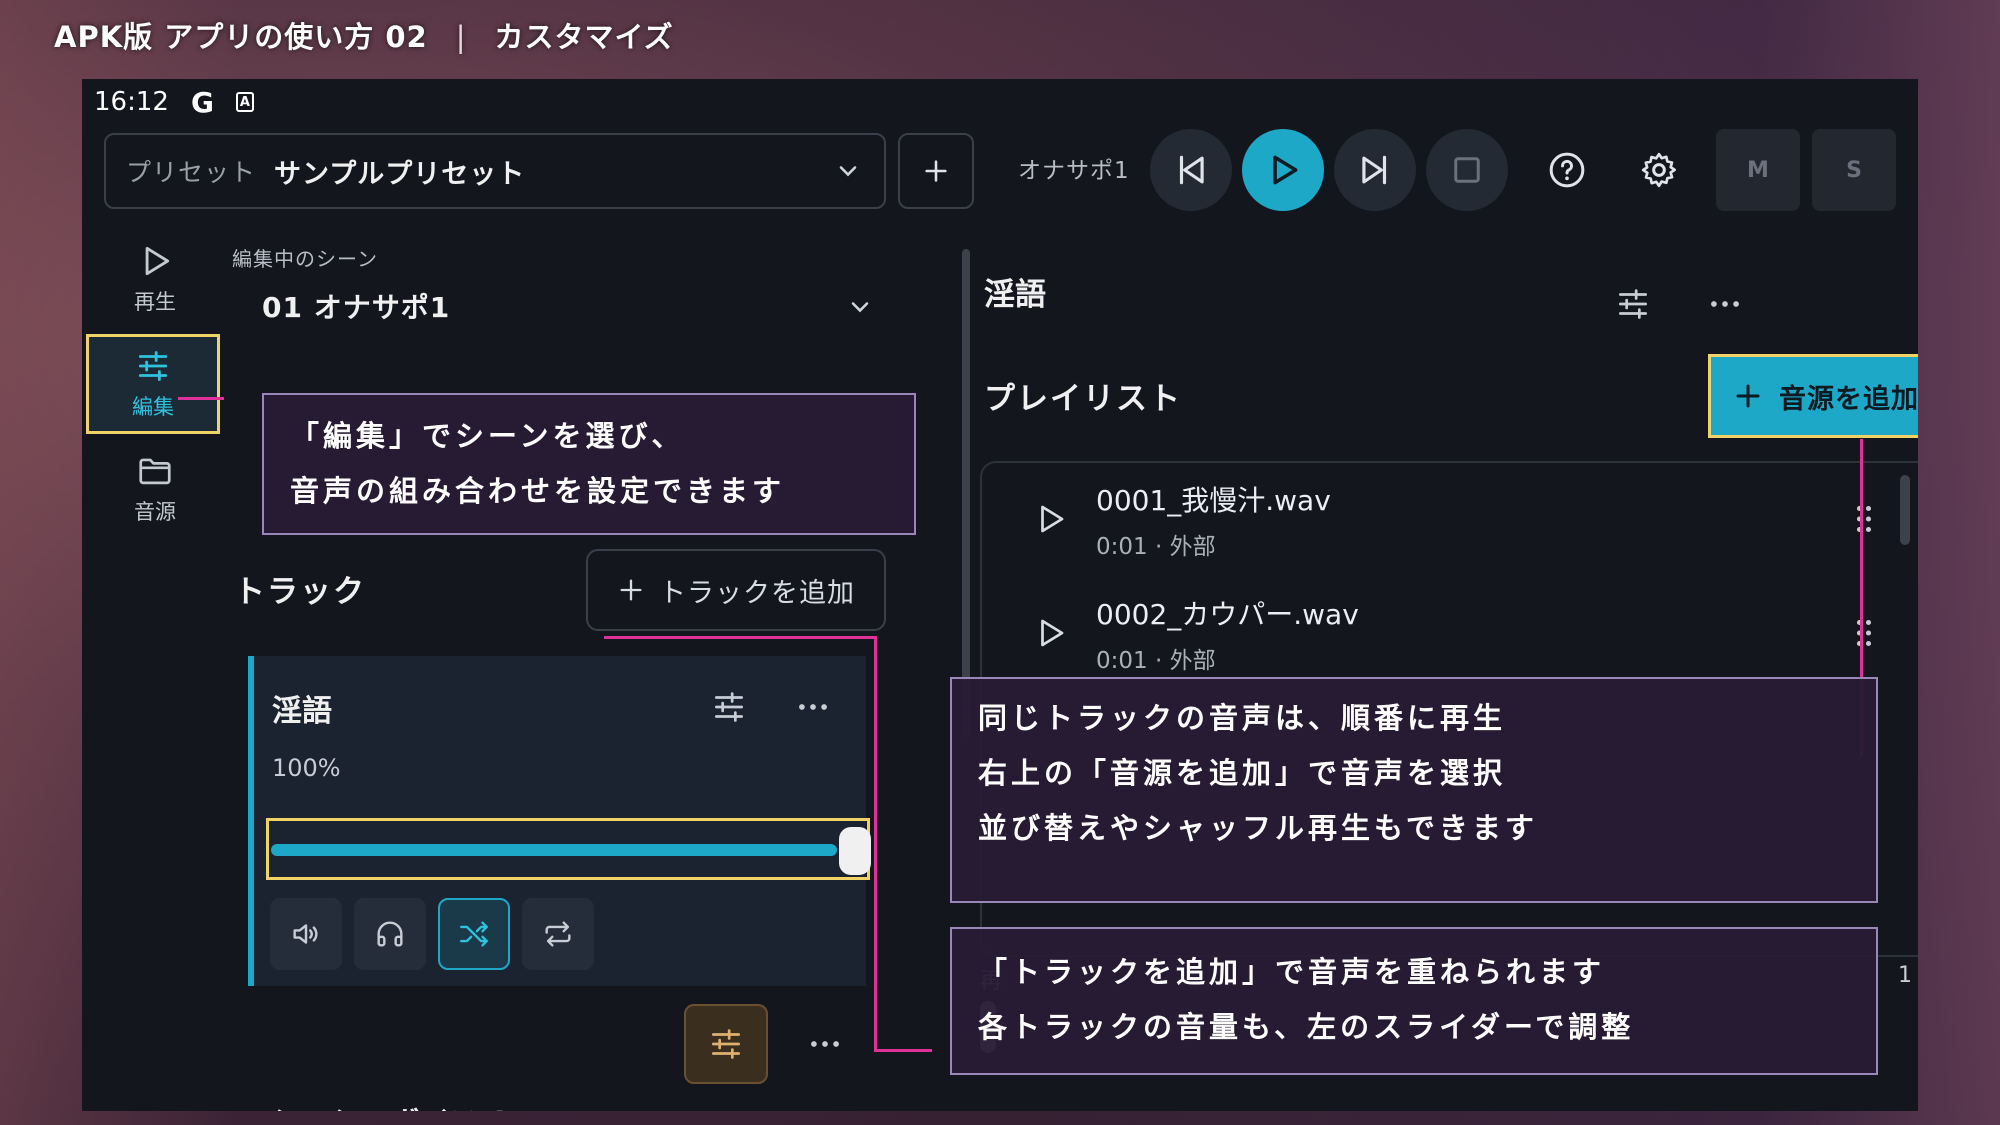 The image size is (2000, 1125). I want to click on video-title: APK版 アプリの使い方 02 | カスタマイズ, so click(364, 35).